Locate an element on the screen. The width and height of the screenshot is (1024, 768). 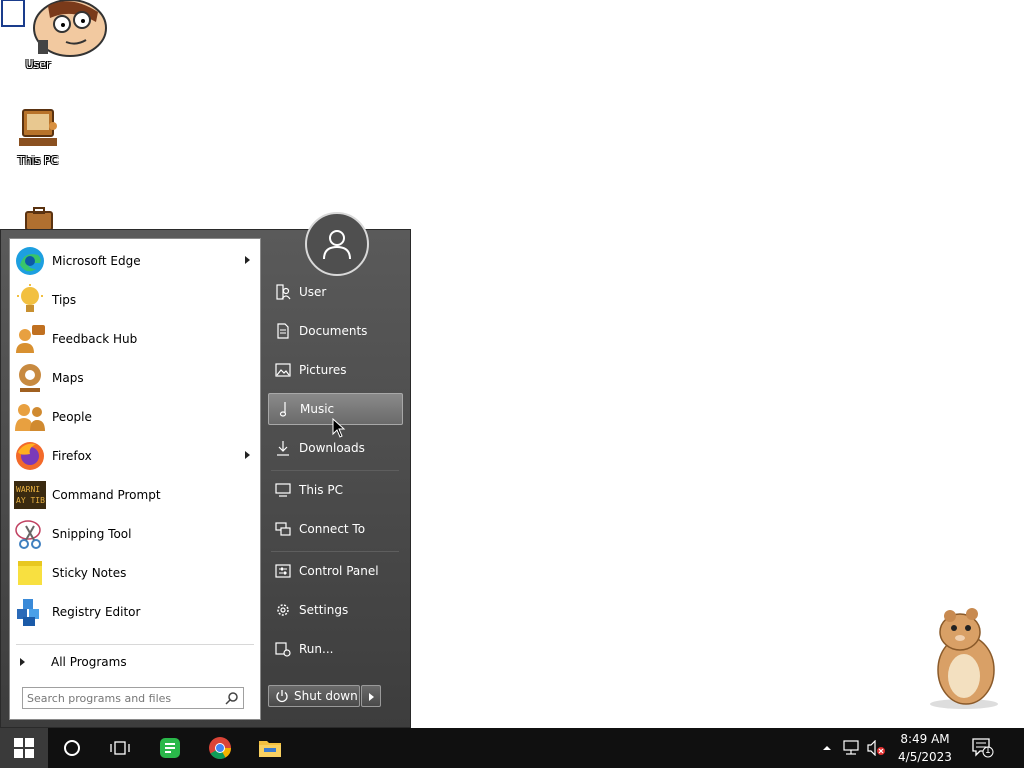
volume-tray-button is located at coordinates (876, 748).